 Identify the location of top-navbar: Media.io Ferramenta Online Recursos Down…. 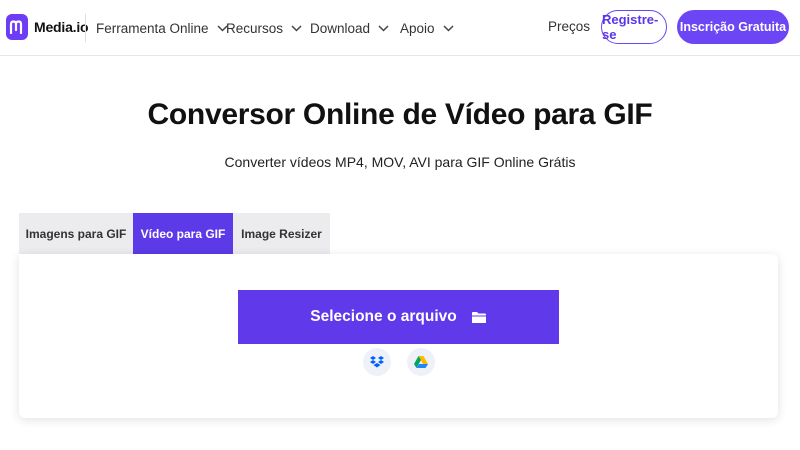
(400, 28).